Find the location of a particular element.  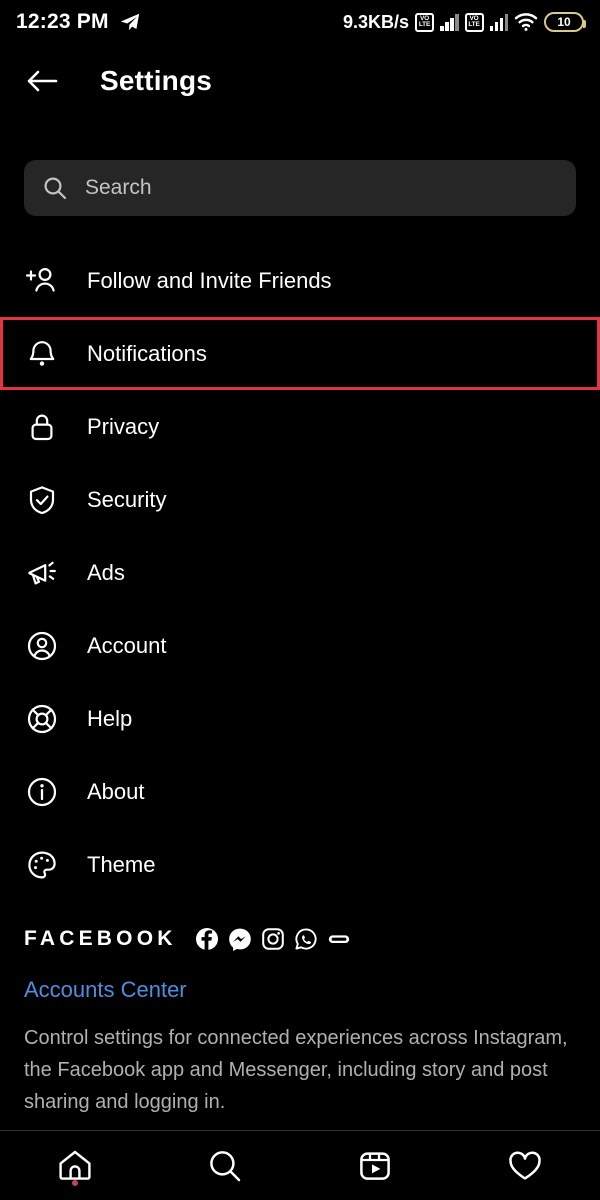

nav-button-search is located at coordinates (225, 1165).